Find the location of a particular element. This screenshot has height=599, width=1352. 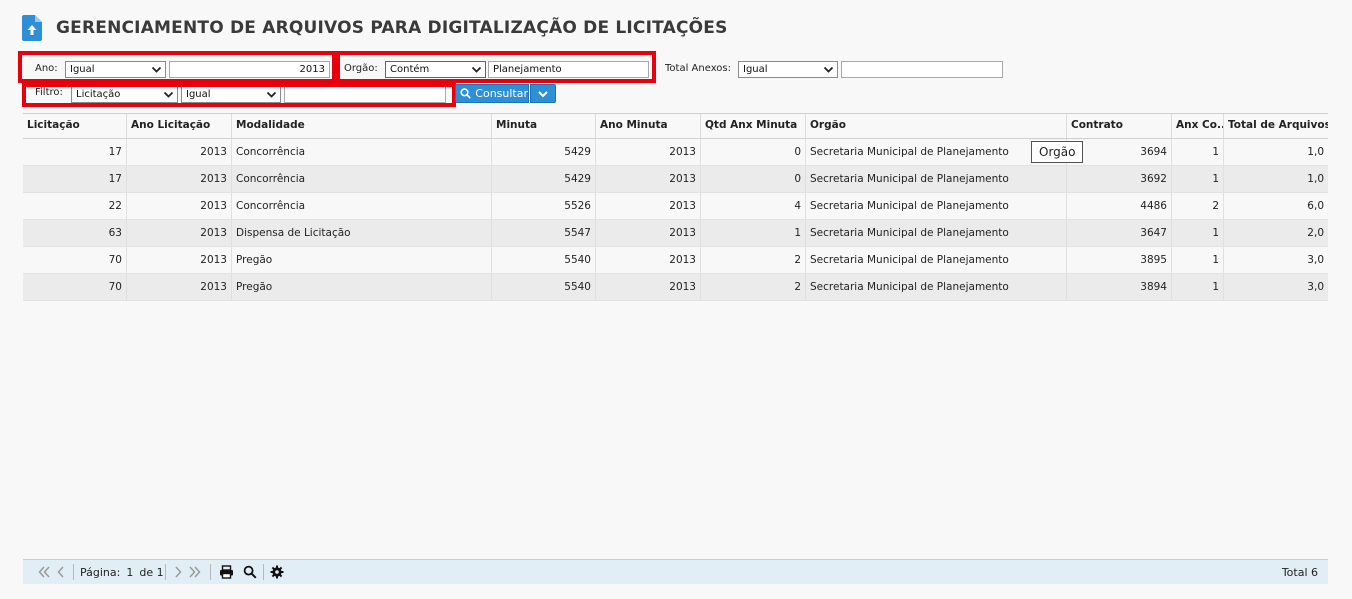

total-anexos-operator-value: Igual is located at coordinates (755, 69).